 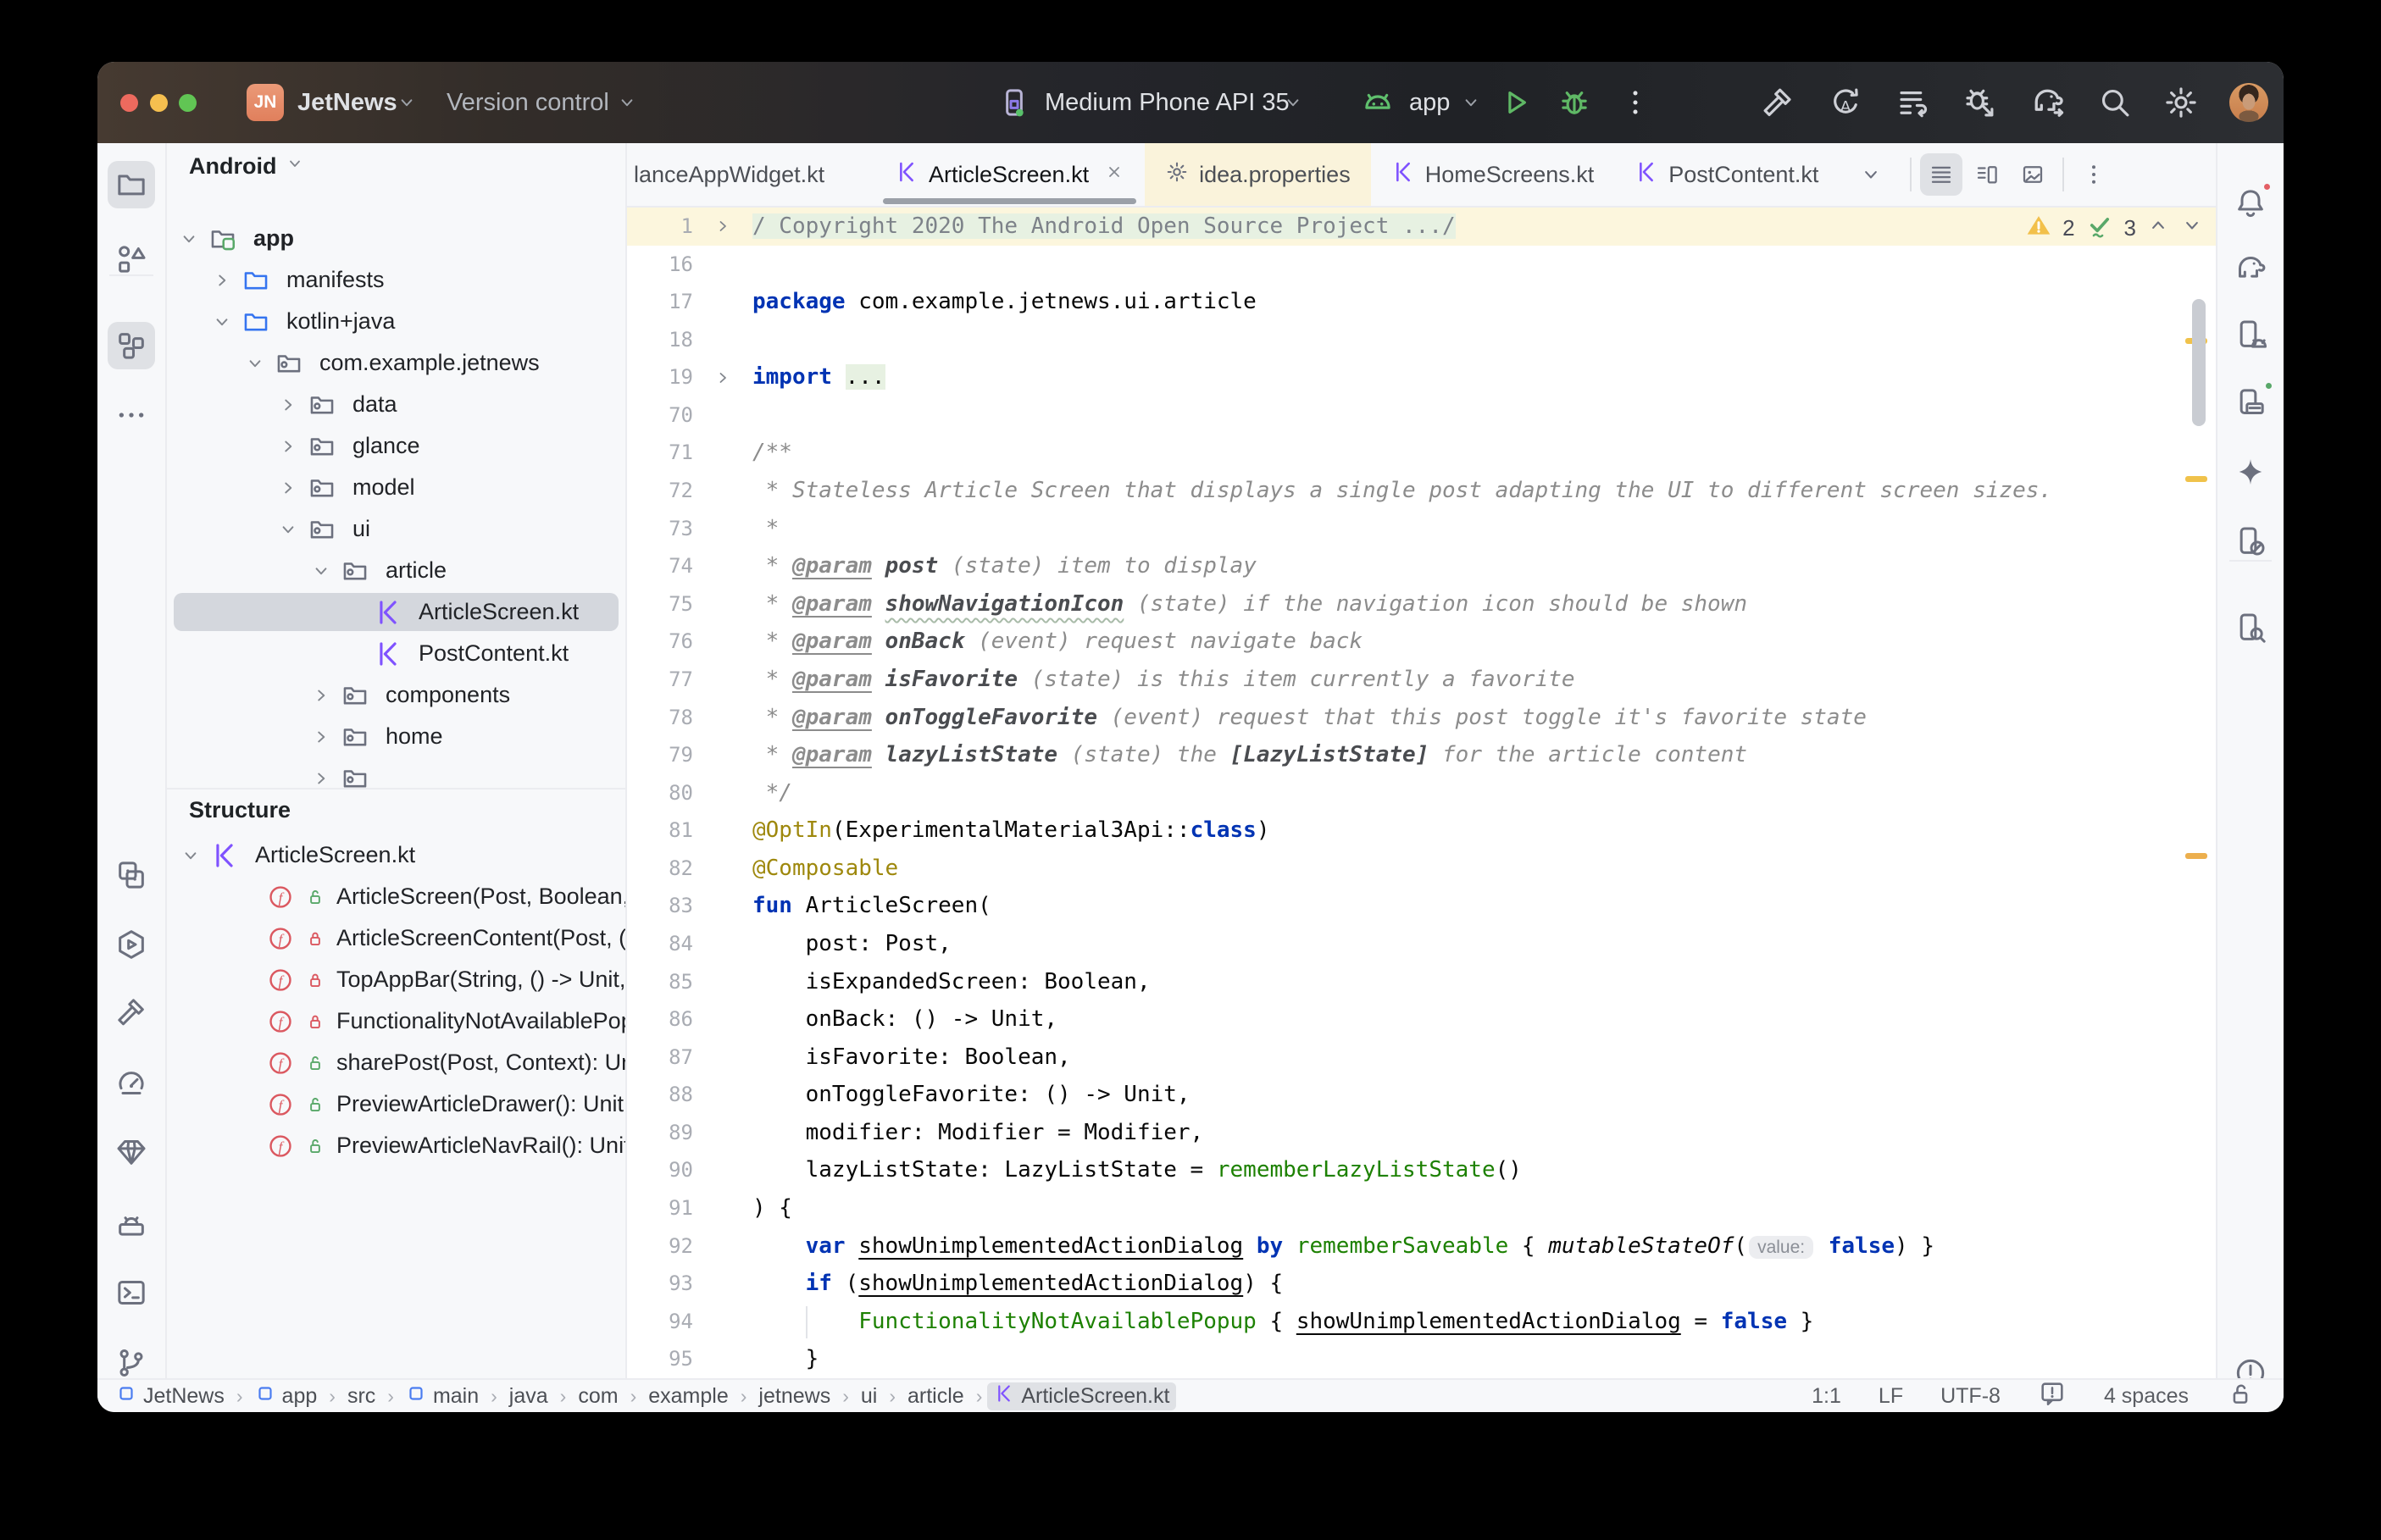 I want to click on tab-ArticleScreen.kt: ArticleScreen.kt, so click(x=1009, y=174).